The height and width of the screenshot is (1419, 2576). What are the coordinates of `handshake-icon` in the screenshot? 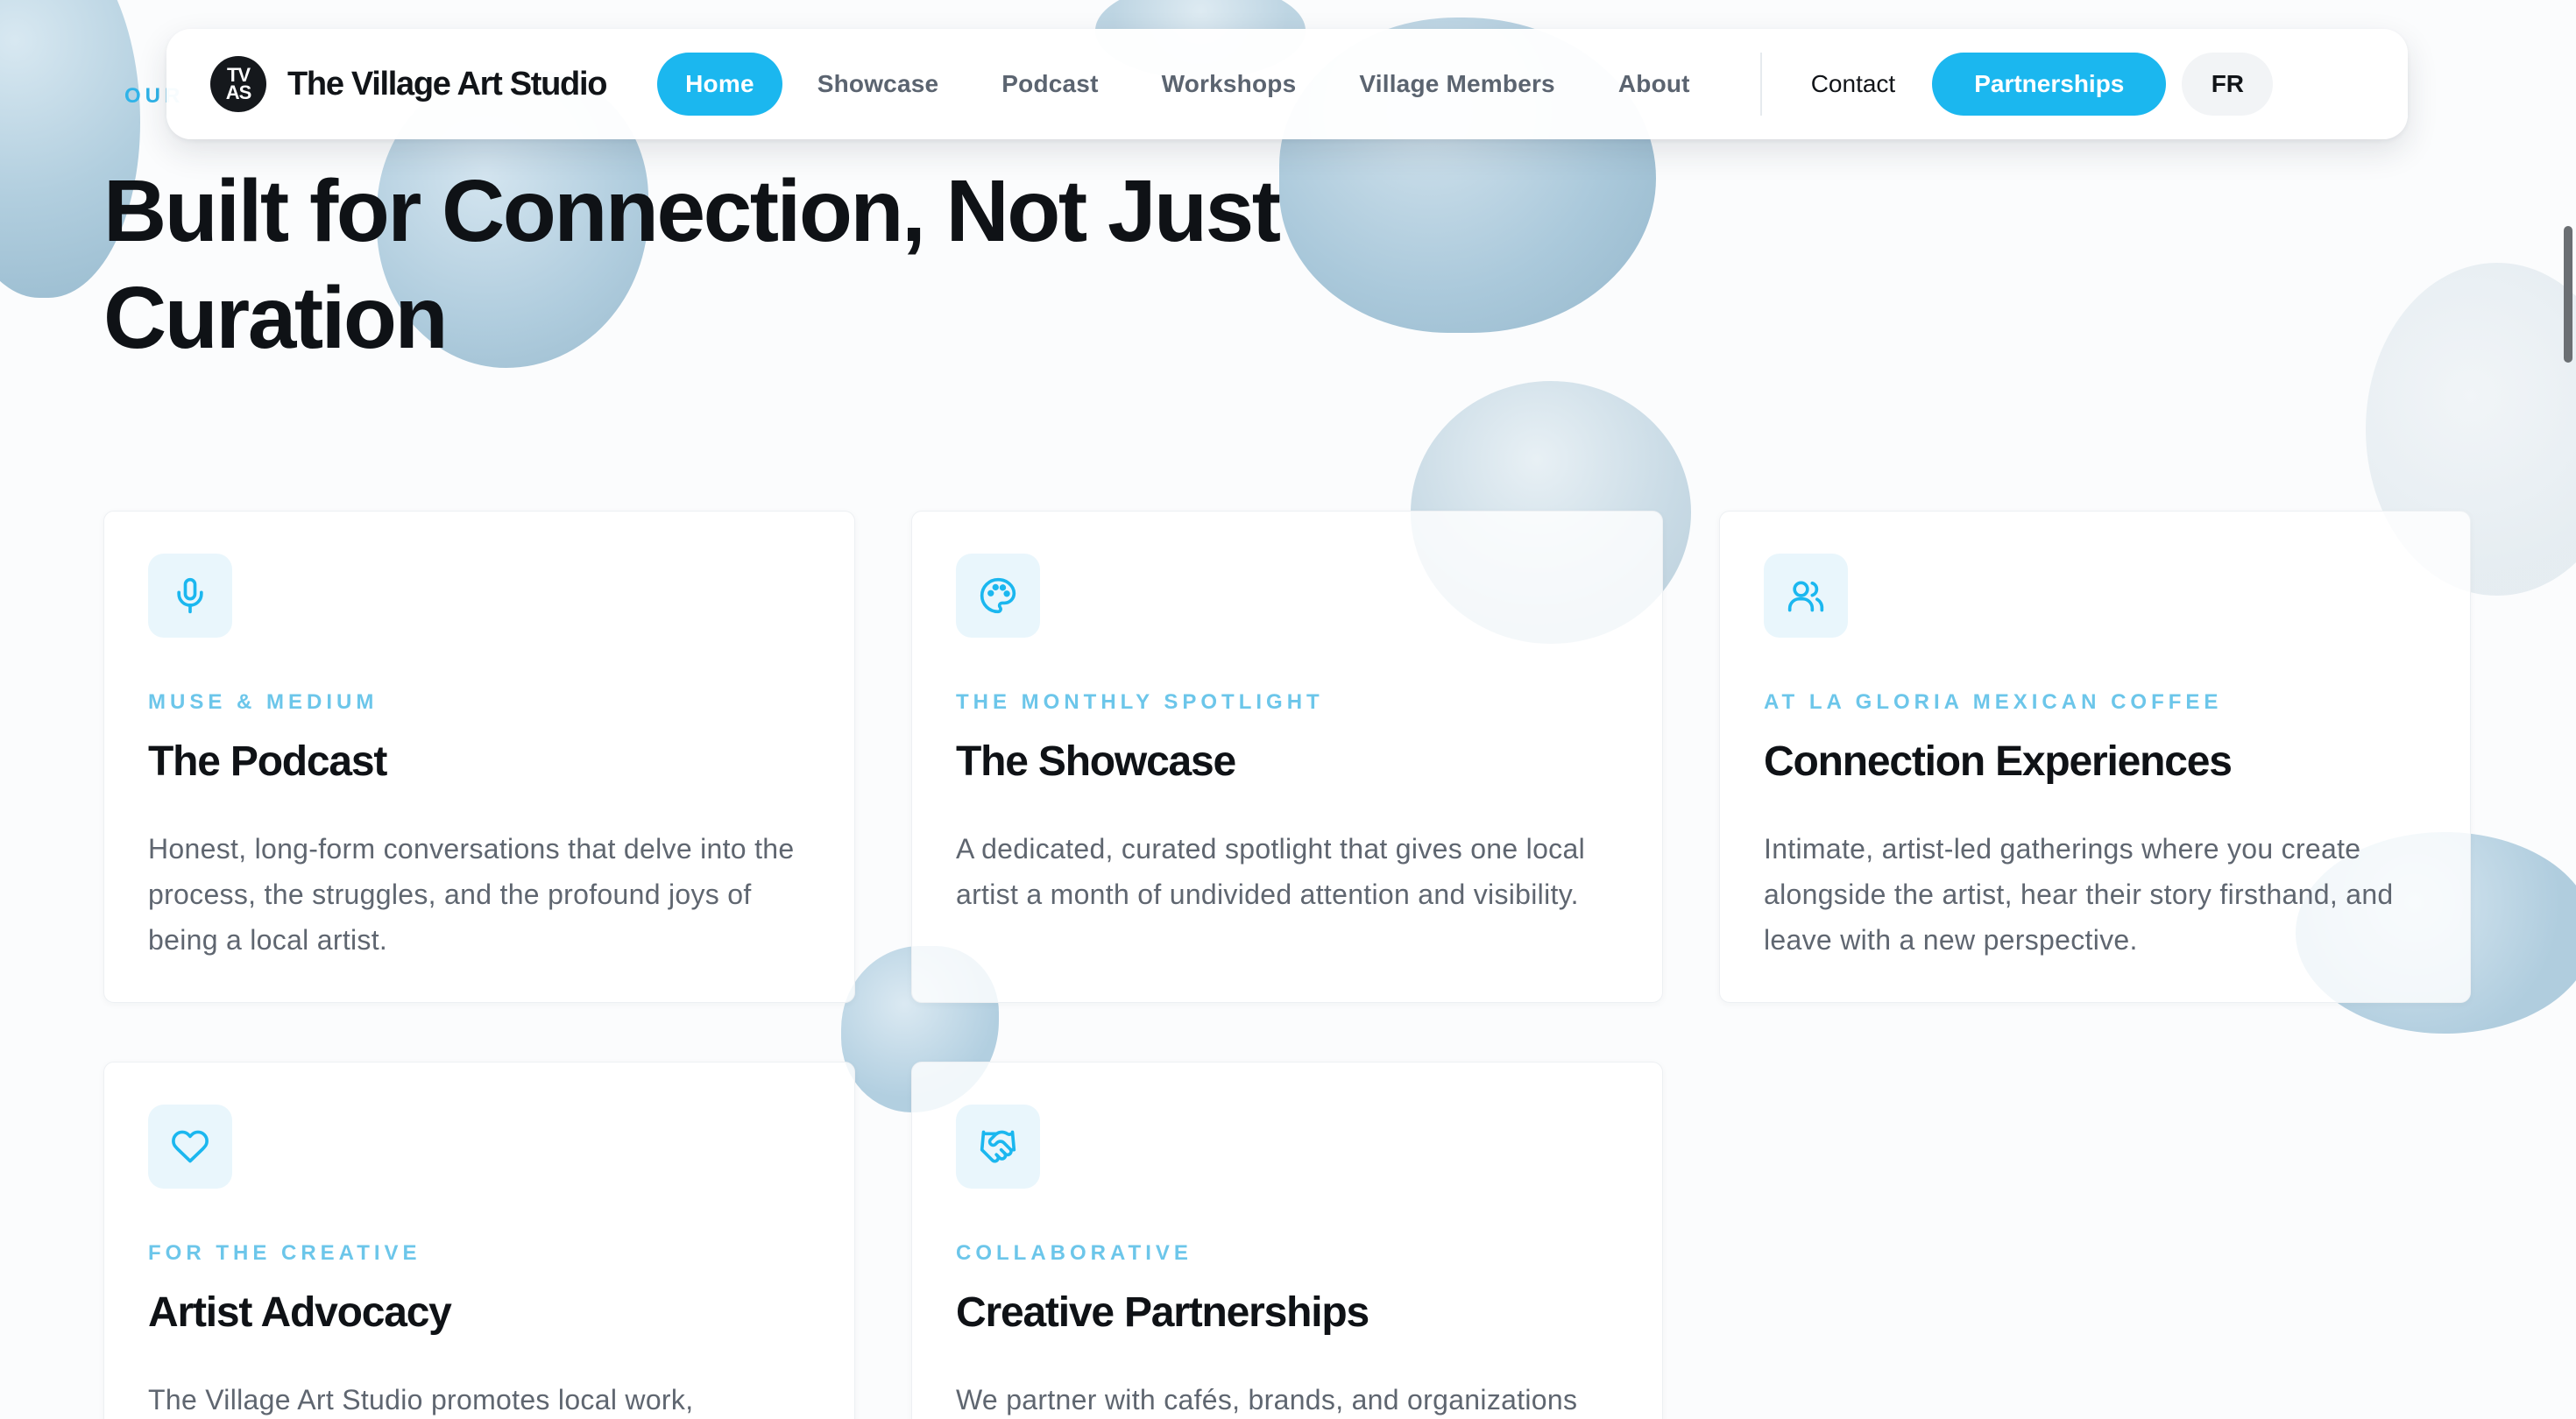 It's located at (998, 1146).